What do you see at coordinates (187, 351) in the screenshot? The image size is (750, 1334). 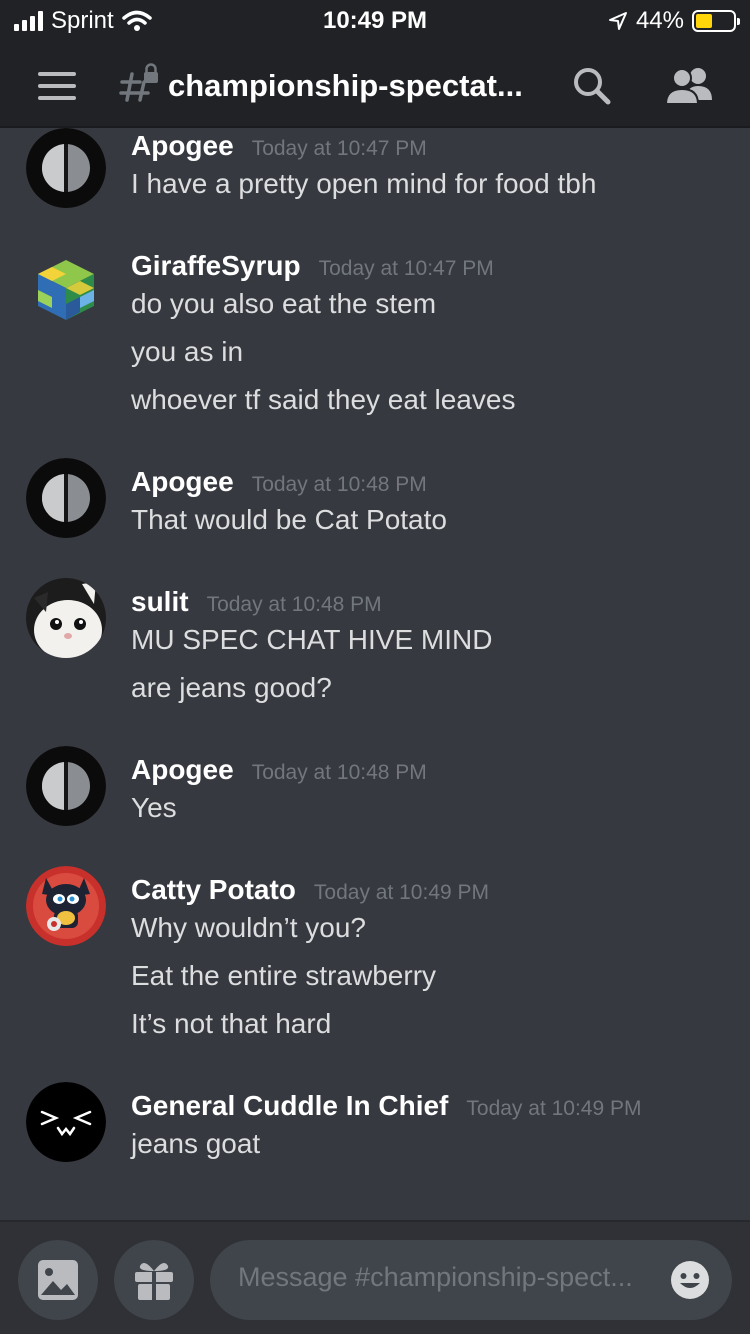 I see `message-text: you as in` at bounding box center [187, 351].